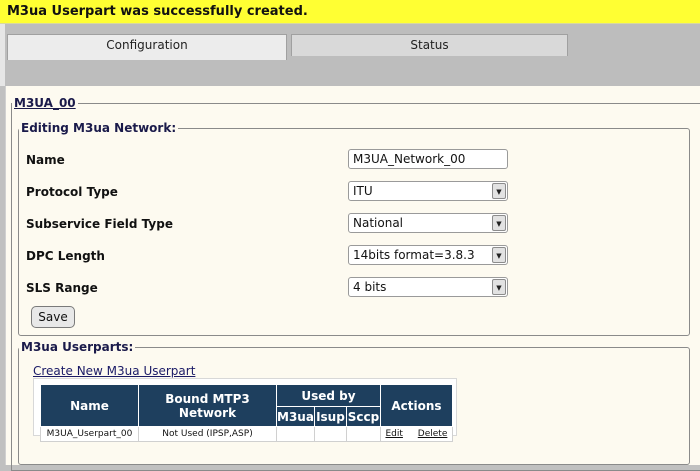 The image size is (700, 471). Describe the element at coordinates (428, 287) in the screenshot. I see `sls-range-select: 4 bits ▼` at that location.